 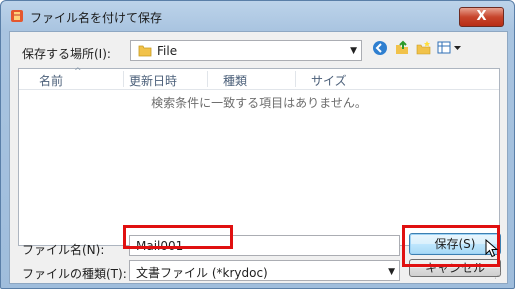 I want to click on view-menu-icon, so click(x=451, y=48).